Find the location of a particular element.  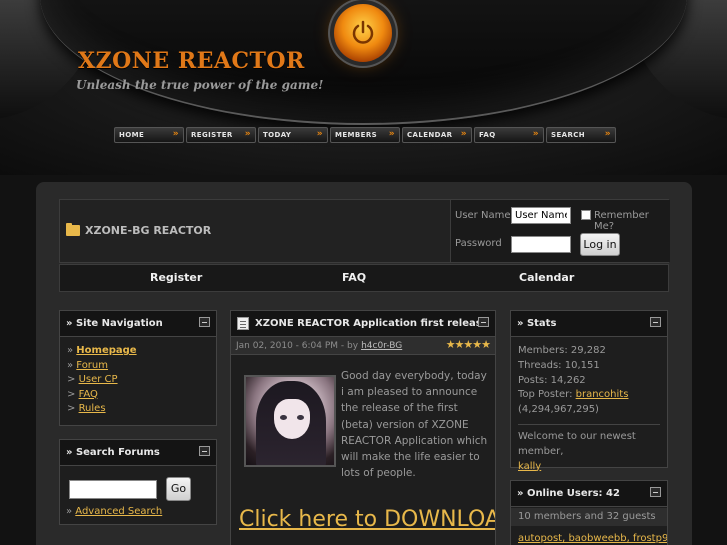

article-image is located at coordinates (290, 421).